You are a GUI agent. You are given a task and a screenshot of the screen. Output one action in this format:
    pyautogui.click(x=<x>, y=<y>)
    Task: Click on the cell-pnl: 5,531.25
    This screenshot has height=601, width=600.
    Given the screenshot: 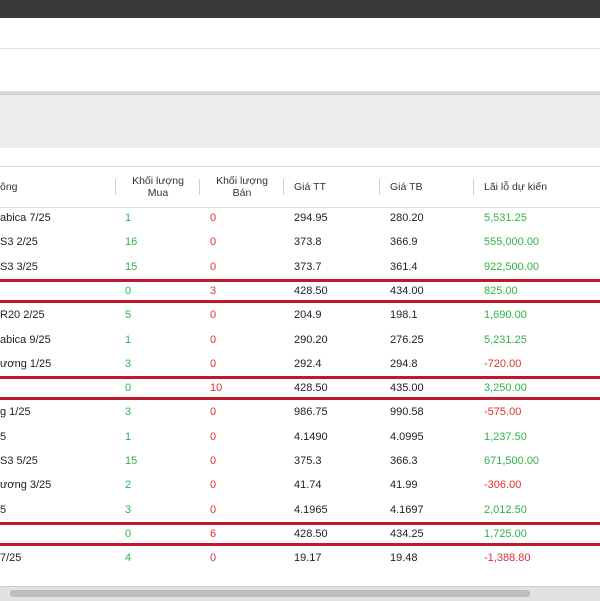 What is the action you would take?
    pyautogui.click(x=505, y=218)
    